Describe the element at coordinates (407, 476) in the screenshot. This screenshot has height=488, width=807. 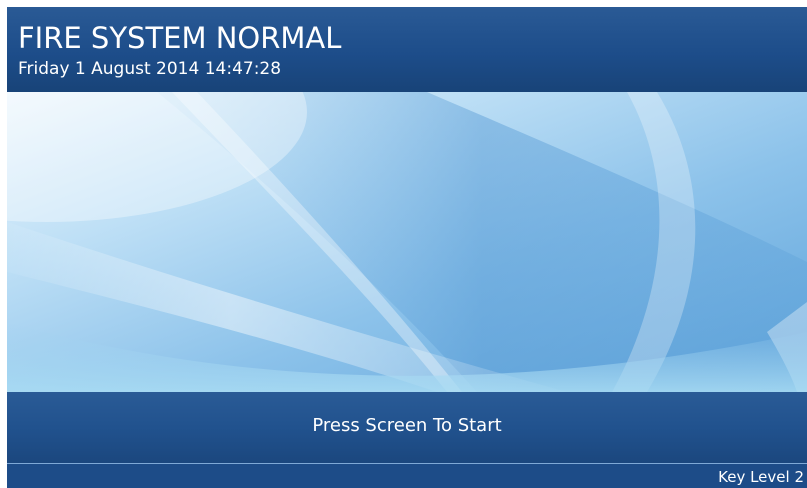
I see `footer-bar: Key Level 2` at that location.